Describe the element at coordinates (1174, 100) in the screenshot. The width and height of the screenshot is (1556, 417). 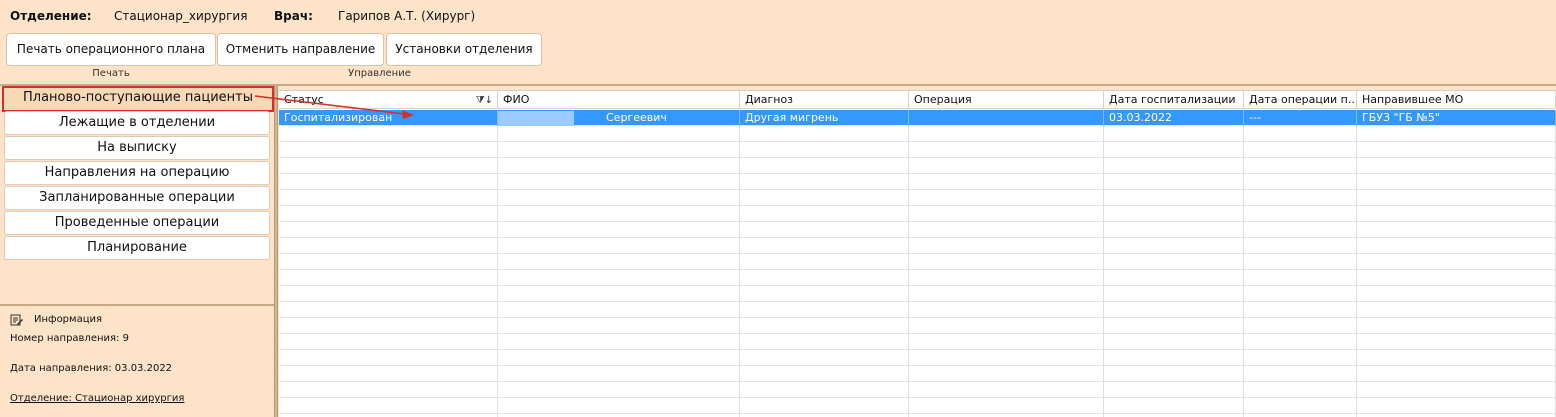
I see `column-header-hosp-date: Дата госпитализации` at that location.